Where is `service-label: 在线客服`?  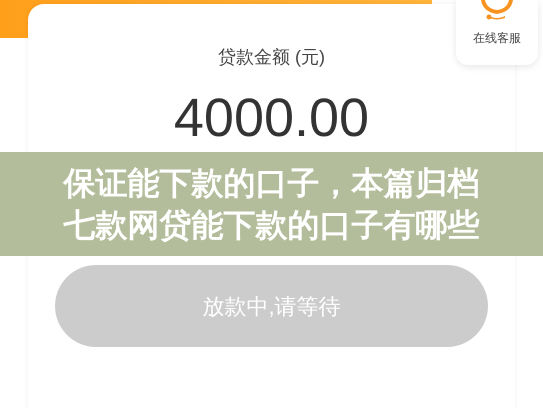 service-label: 在线客服 is located at coordinates (497, 38).